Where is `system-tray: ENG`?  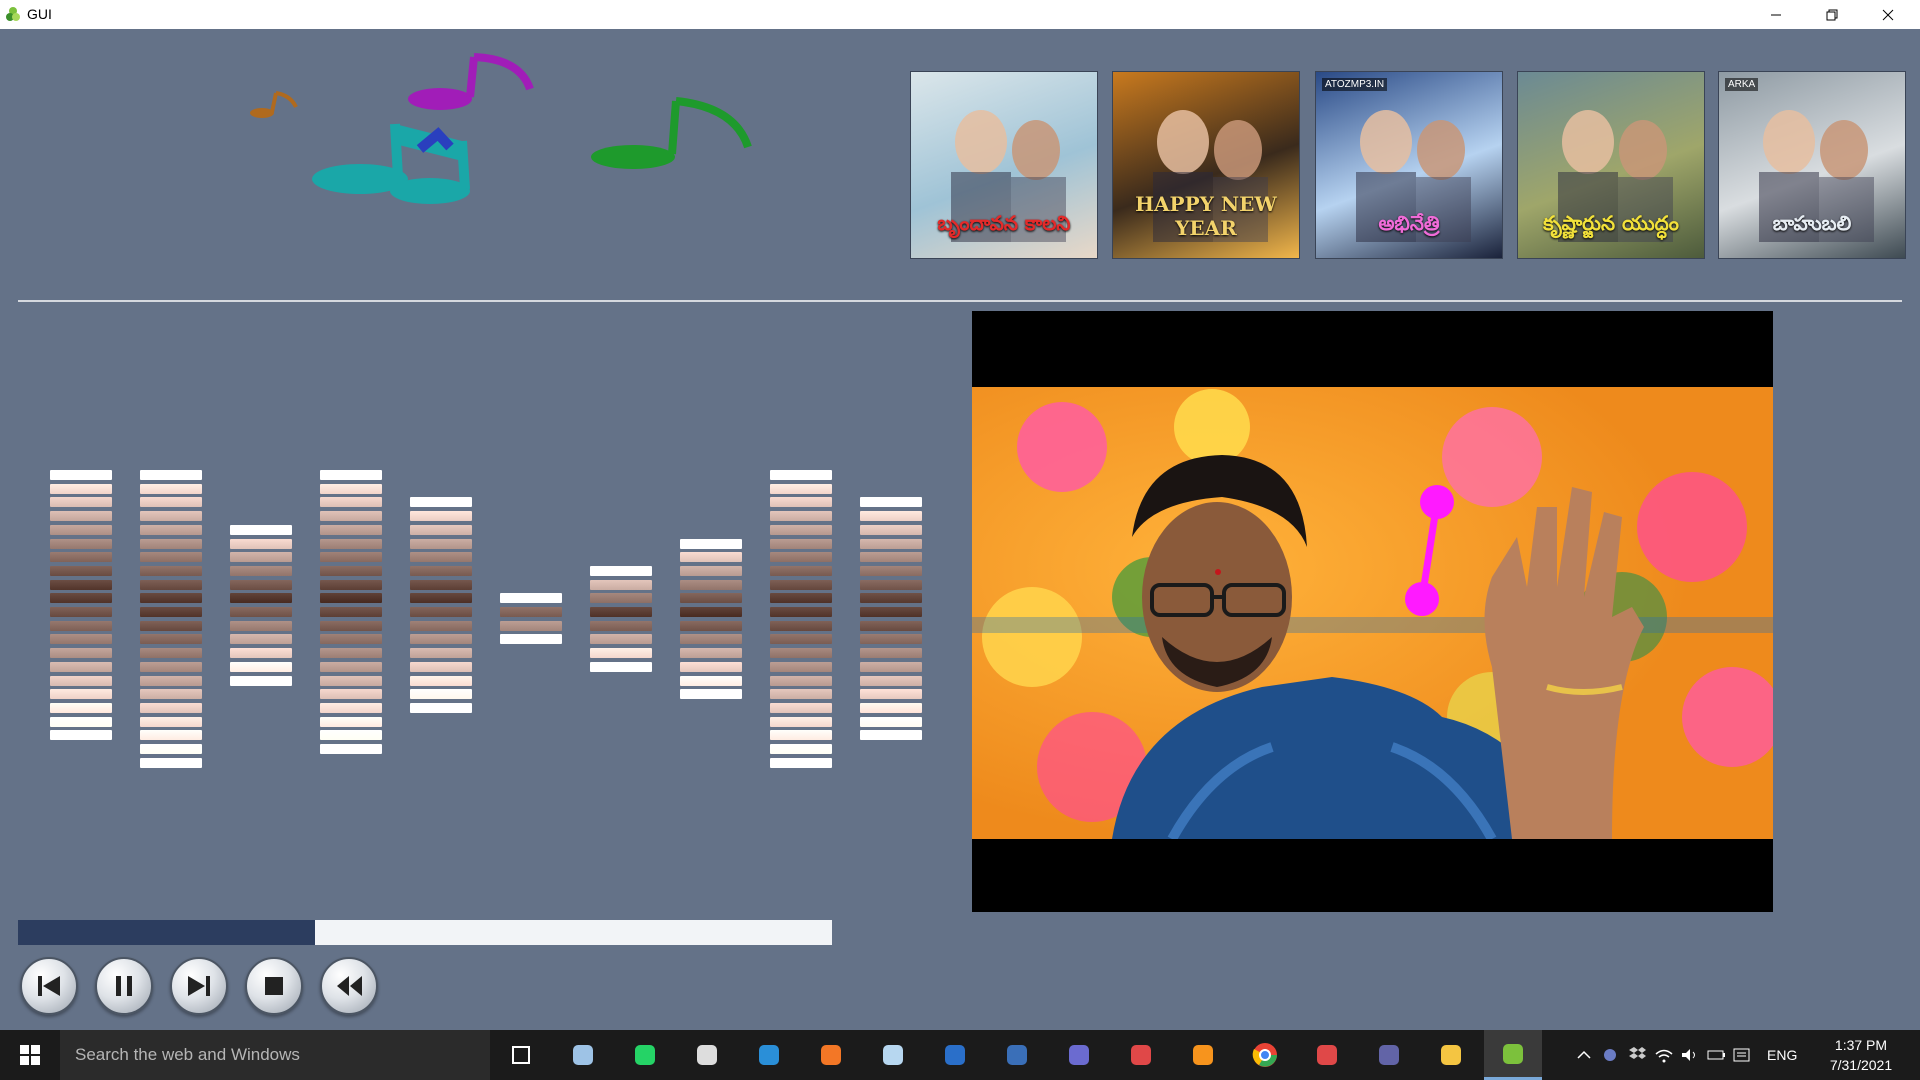
system-tray: ENG is located at coordinates (1686, 1055).